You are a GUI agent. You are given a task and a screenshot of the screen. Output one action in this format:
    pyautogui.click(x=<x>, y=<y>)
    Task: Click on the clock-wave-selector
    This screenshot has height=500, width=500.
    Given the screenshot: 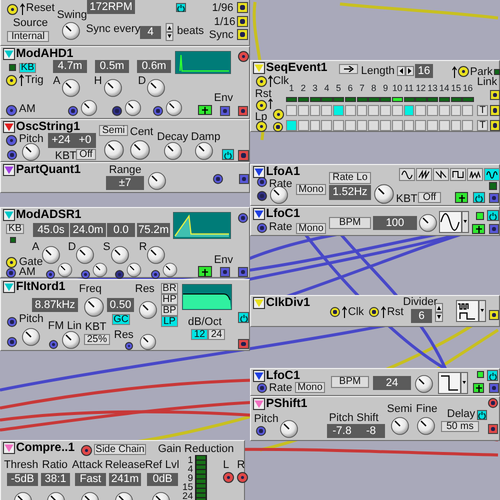 What is the action you would take?
    pyautogui.click(x=471, y=311)
    